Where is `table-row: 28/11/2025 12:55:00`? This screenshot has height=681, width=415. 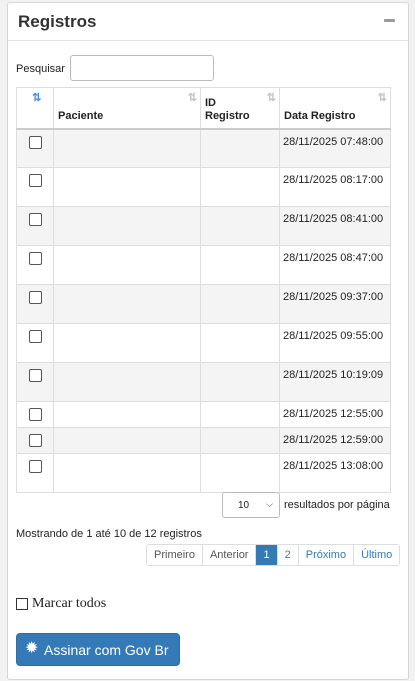
table-row: 28/11/2025 12:55:00 is located at coordinates (203, 414).